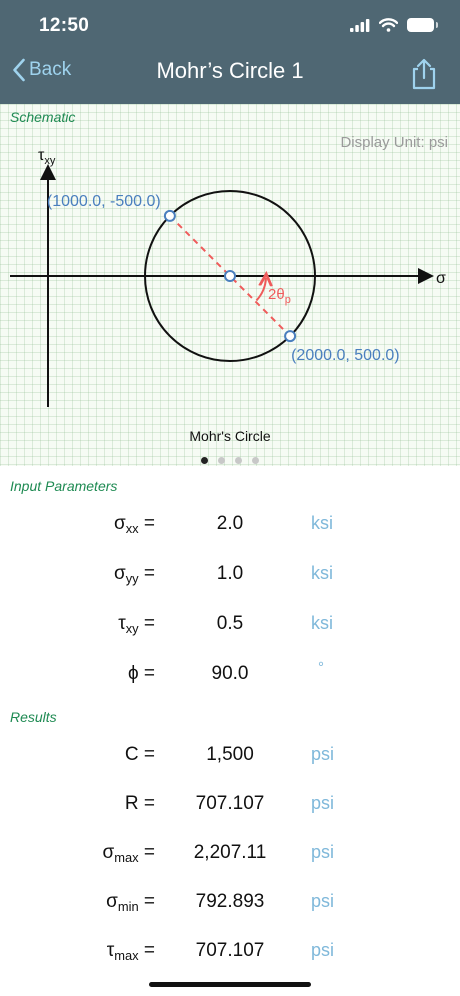 Image resolution: width=460 pixels, height=996 pixels. Describe the element at coordinates (129, 854) in the screenshot. I see `result-symbol: σmax =` at that location.